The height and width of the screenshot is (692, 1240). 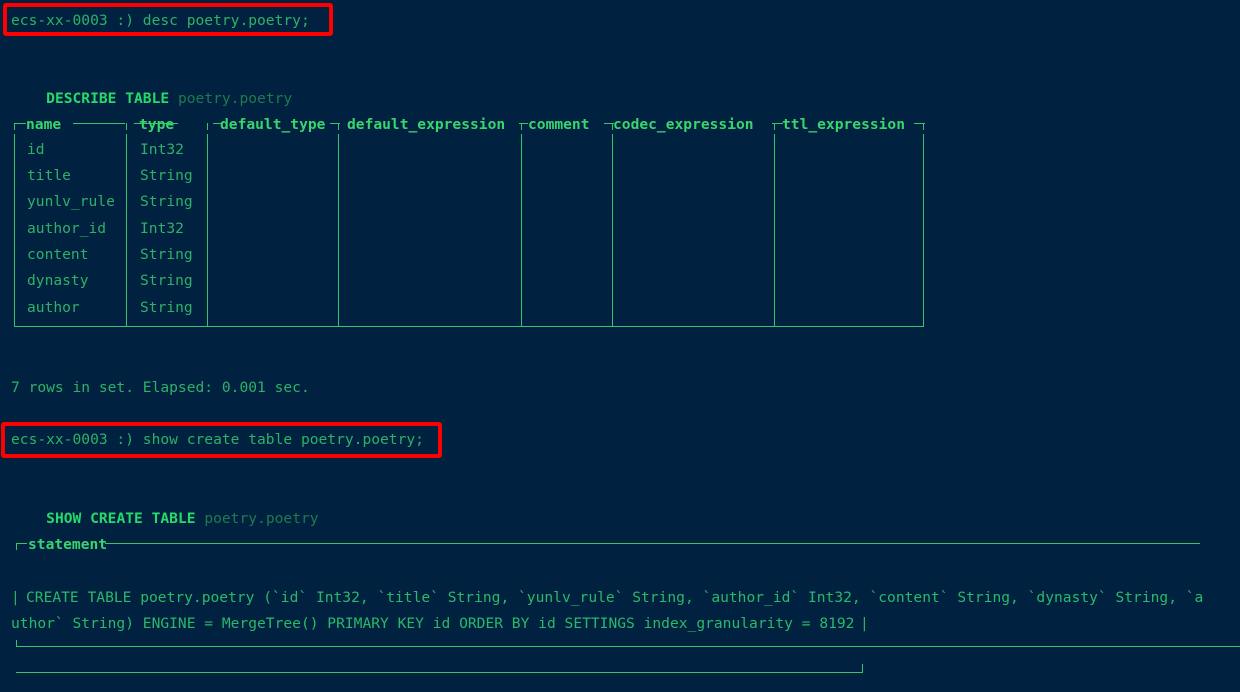 What do you see at coordinates (157, 124) in the screenshot?
I see `column-header-type: type` at bounding box center [157, 124].